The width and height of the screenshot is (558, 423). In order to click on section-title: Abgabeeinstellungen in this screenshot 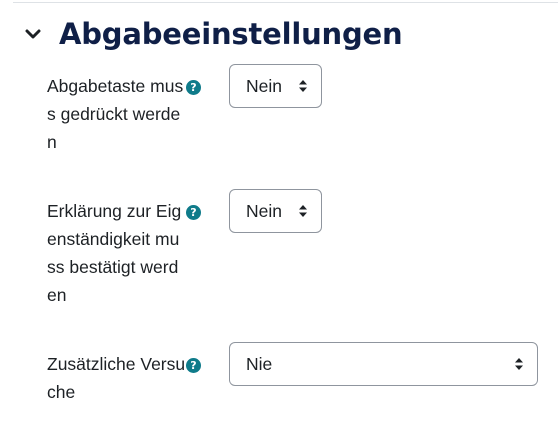, I will do `click(231, 34)`.